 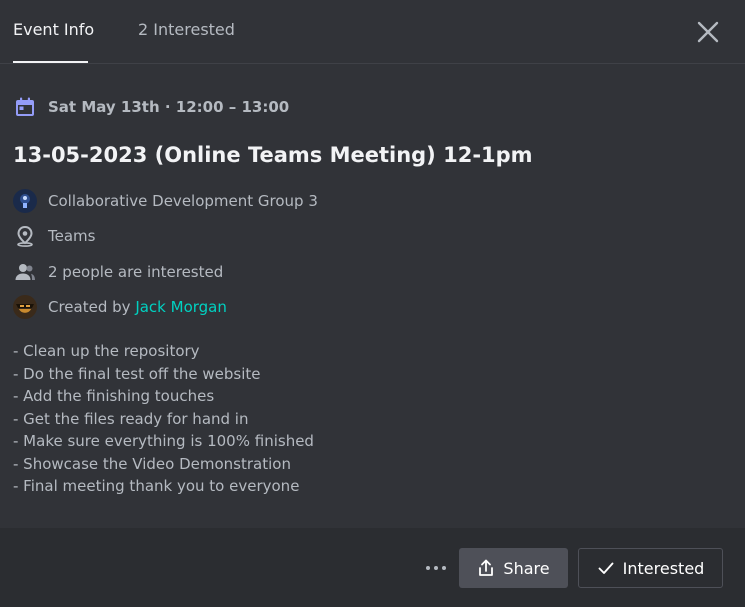 I want to click on event-date-row: Sat May 13th · 12:00 – 13:00, so click(x=151, y=107).